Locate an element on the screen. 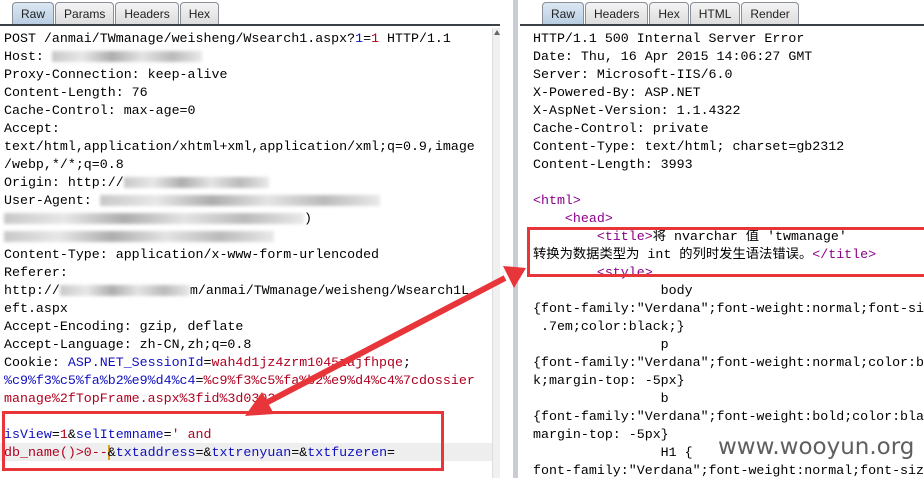 Image resolution: width=924 pixels, height=478 pixels. watermark: www.wooyun.org is located at coordinates (816, 447).